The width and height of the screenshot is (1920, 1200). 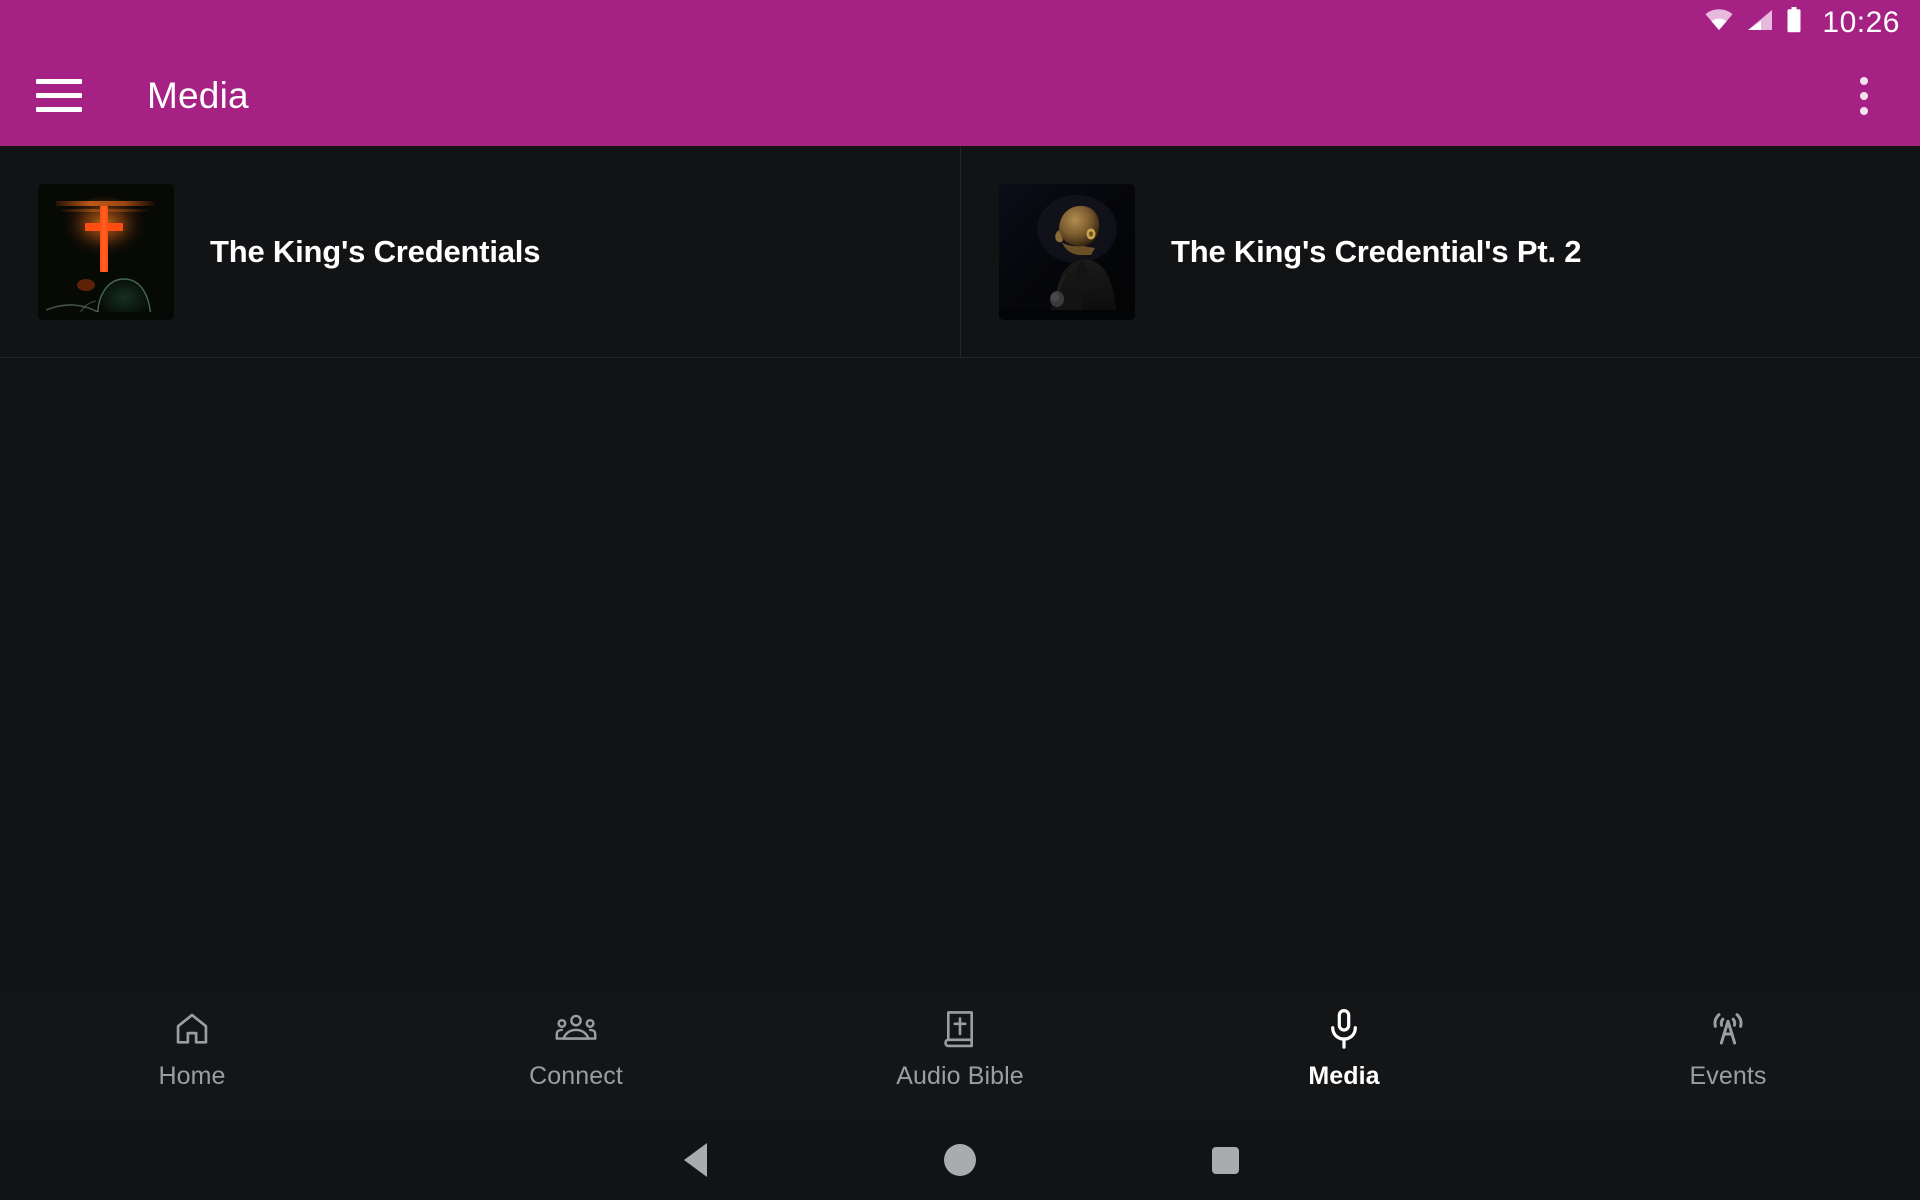 What do you see at coordinates (1760, 22) in the screenshot?
I see `cellular-signal-icon` at bounding box center [1760, 22].